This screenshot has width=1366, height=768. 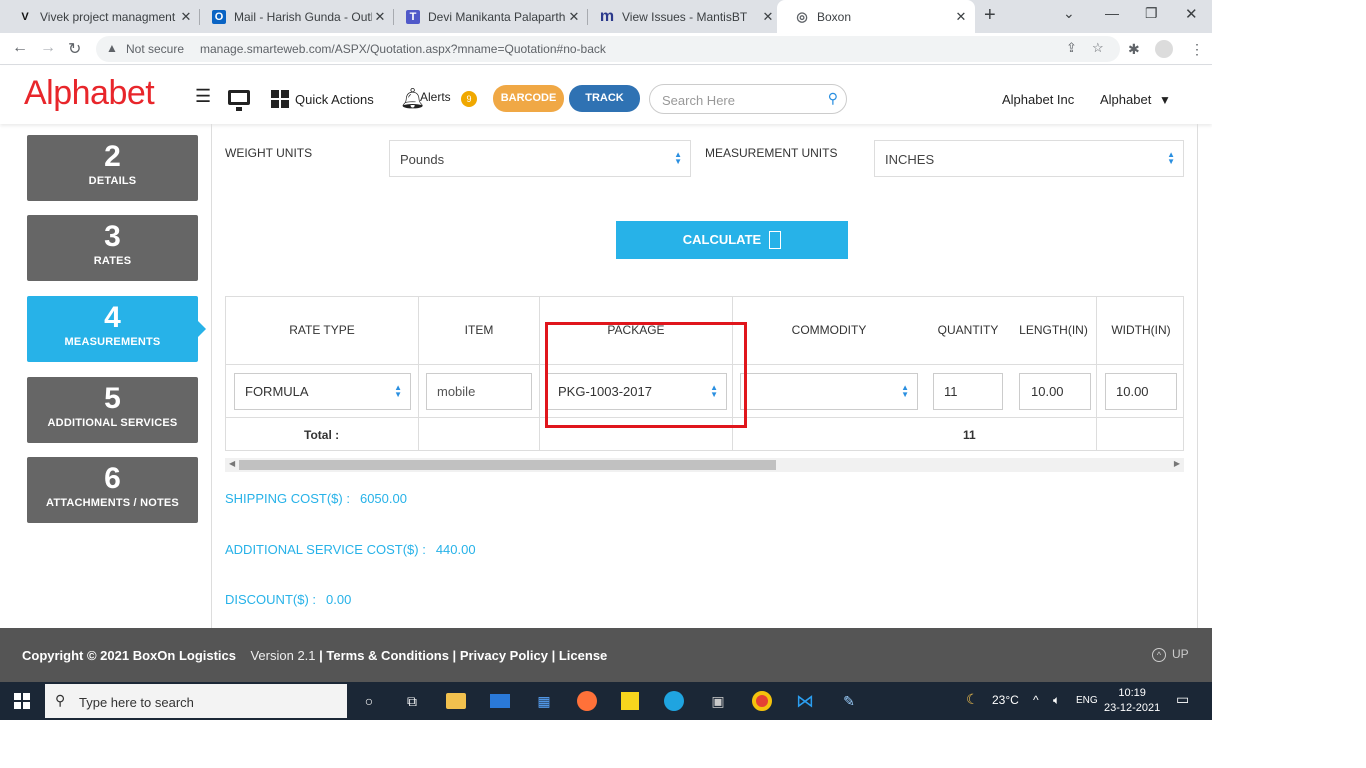 What do you see at coordinates (369, 701) in the screenshot?
I see `cortana-icon: ○` at bounding box center [369, 701].